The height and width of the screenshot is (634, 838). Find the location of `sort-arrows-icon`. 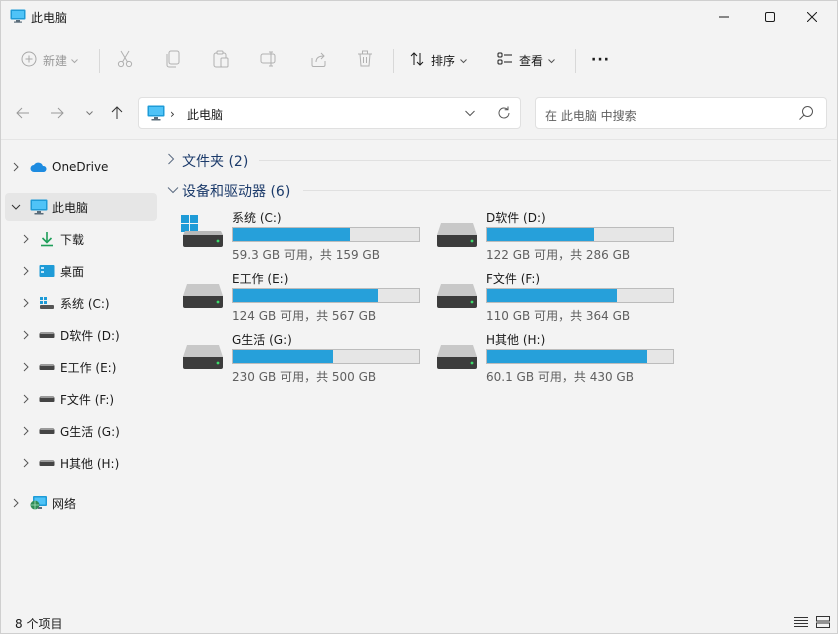

sort-arrows-icon is located at coordinates (417, 60).